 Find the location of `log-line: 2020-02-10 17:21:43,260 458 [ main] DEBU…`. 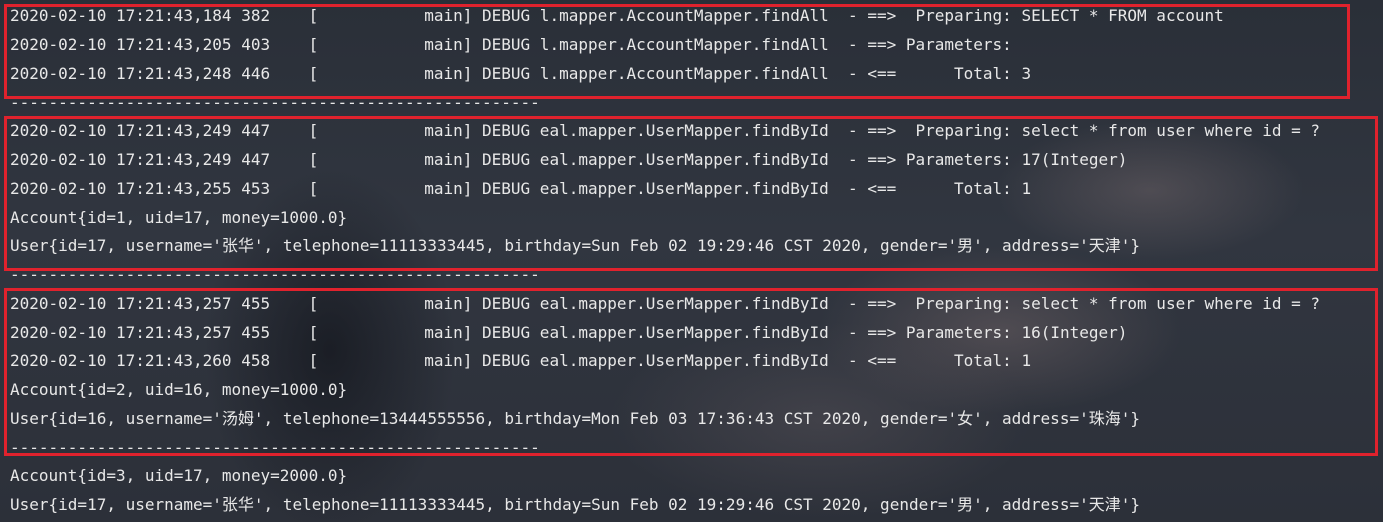

log-line: 2020-02-10 17:21:43,260 458 [ main] DEBU… is located at coordinates (521, 360).